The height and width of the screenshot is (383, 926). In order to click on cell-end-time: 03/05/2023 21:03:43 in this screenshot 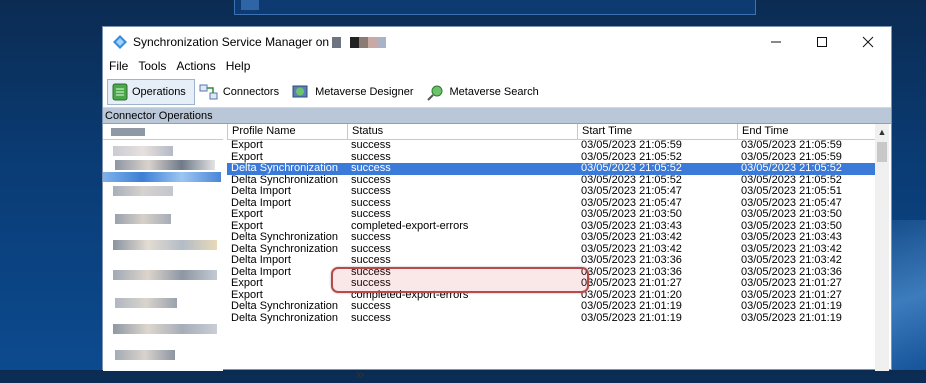, I will do `click(791, 237)`.